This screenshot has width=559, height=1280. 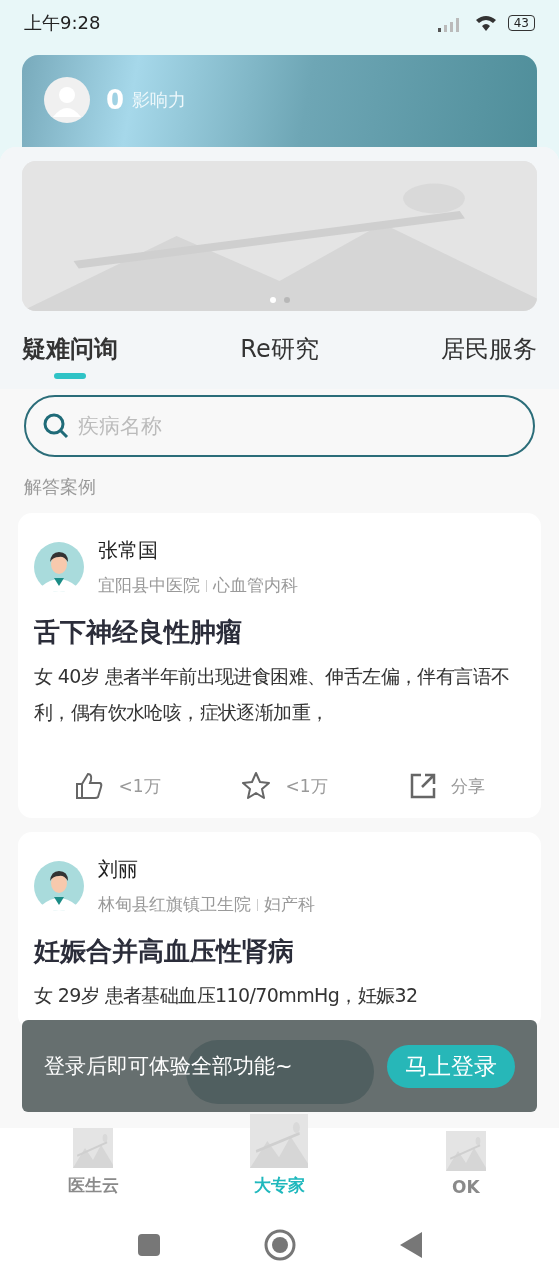 What do you see at coordinates (272, 694) in the screenshot?
I see `case-description: 女 40岁 患者半年前出现进食困难、伸舌左偏，伴有言语不利，偶有饮水呛咳，症状逐渐加重，` at bounding box center [272, 694].